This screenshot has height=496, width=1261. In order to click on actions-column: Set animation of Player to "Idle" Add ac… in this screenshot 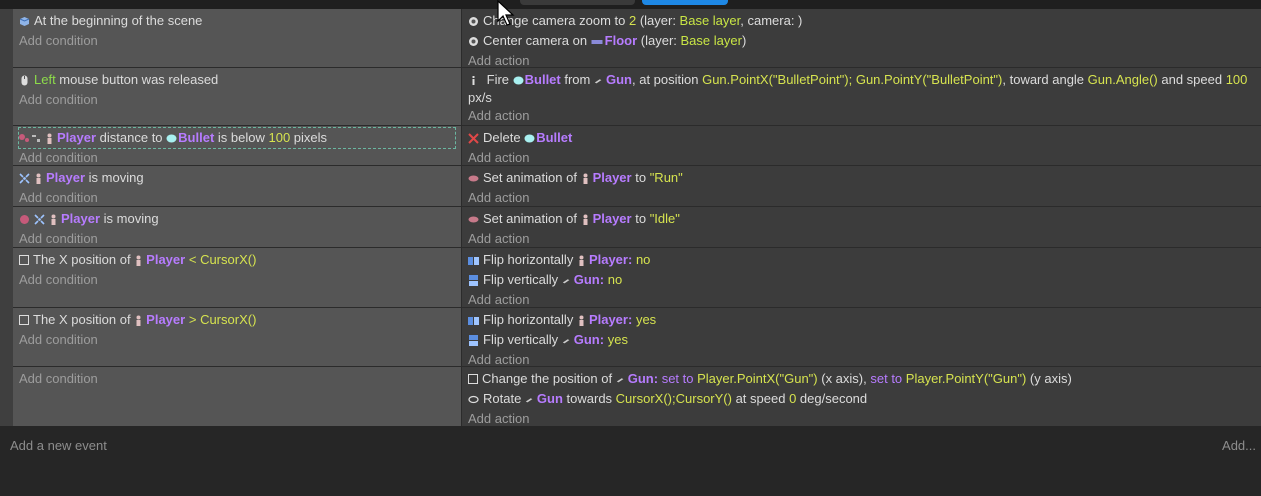, I will do `click(861, 227)`.